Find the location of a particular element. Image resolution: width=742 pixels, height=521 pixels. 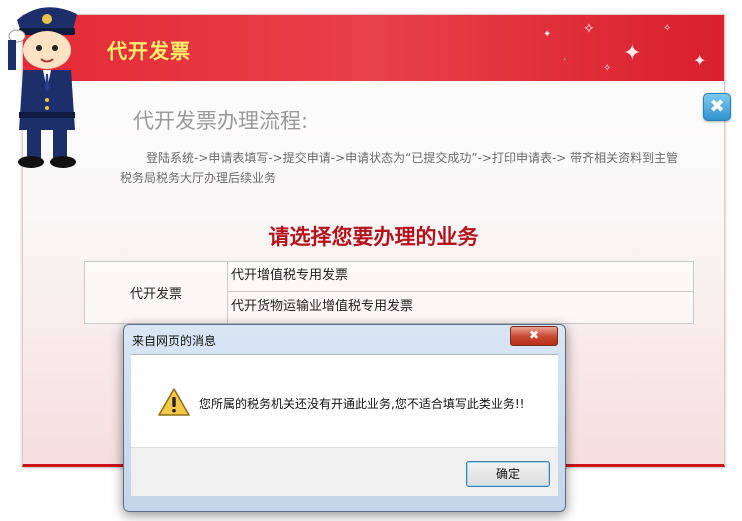

warning-icon is located at coordinates (174, 402).